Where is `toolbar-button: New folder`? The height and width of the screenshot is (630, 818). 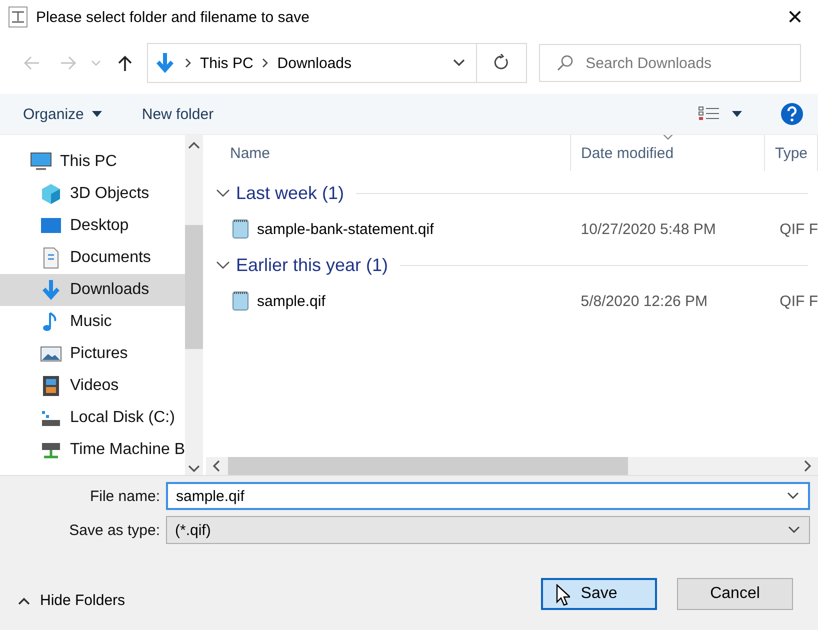
toolbar-button: New folder is located at coordinates (177, 114).